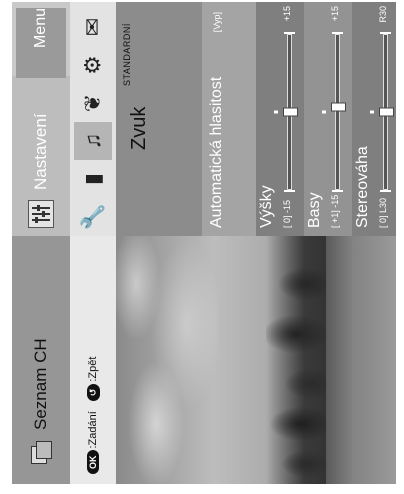 This screenshot has height=494, width=404. I want to click on bass-slider-knob, so click(338, 107).